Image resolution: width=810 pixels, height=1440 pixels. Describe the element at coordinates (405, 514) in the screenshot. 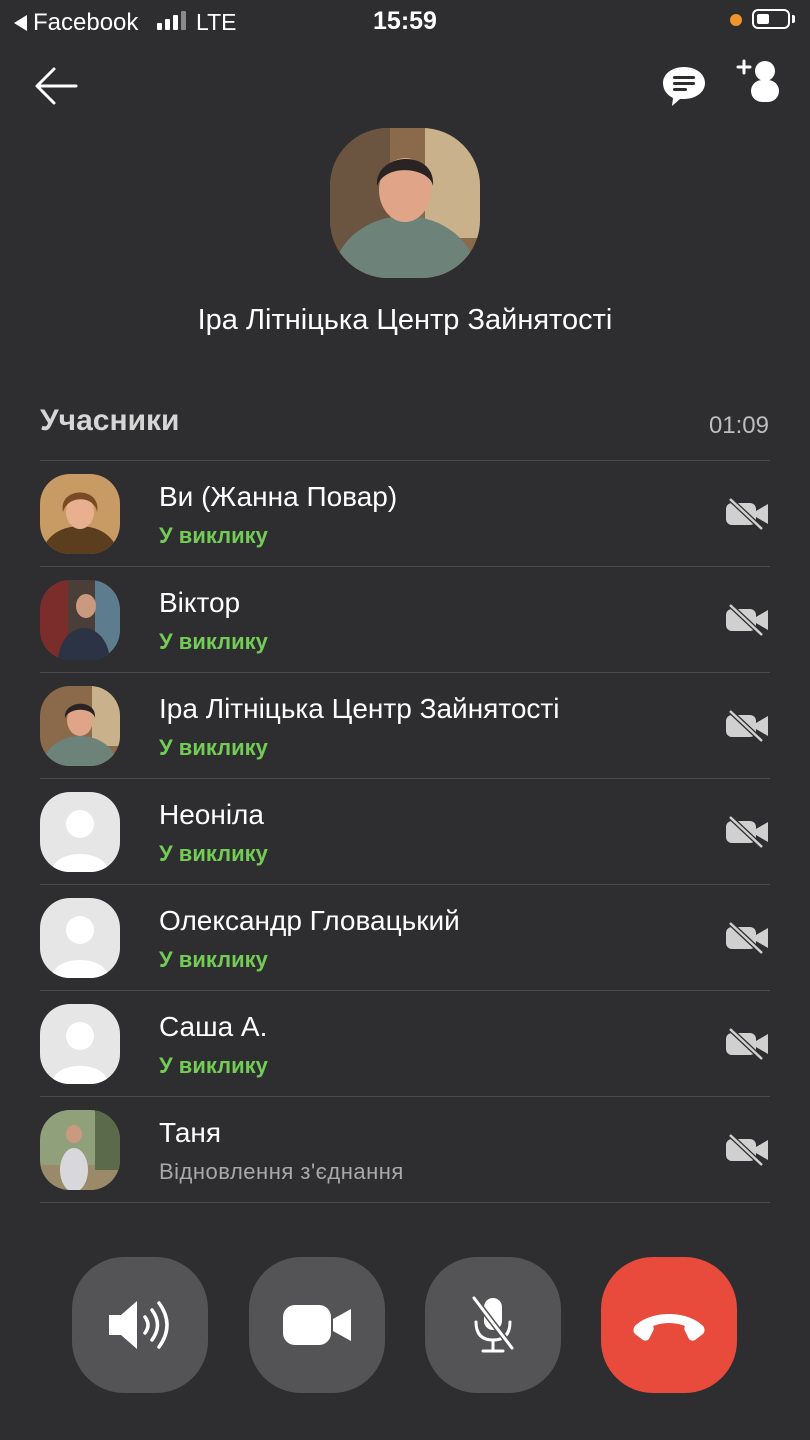

I see `participant-row: Ви (Жанна Повар) У виклику` at that location.